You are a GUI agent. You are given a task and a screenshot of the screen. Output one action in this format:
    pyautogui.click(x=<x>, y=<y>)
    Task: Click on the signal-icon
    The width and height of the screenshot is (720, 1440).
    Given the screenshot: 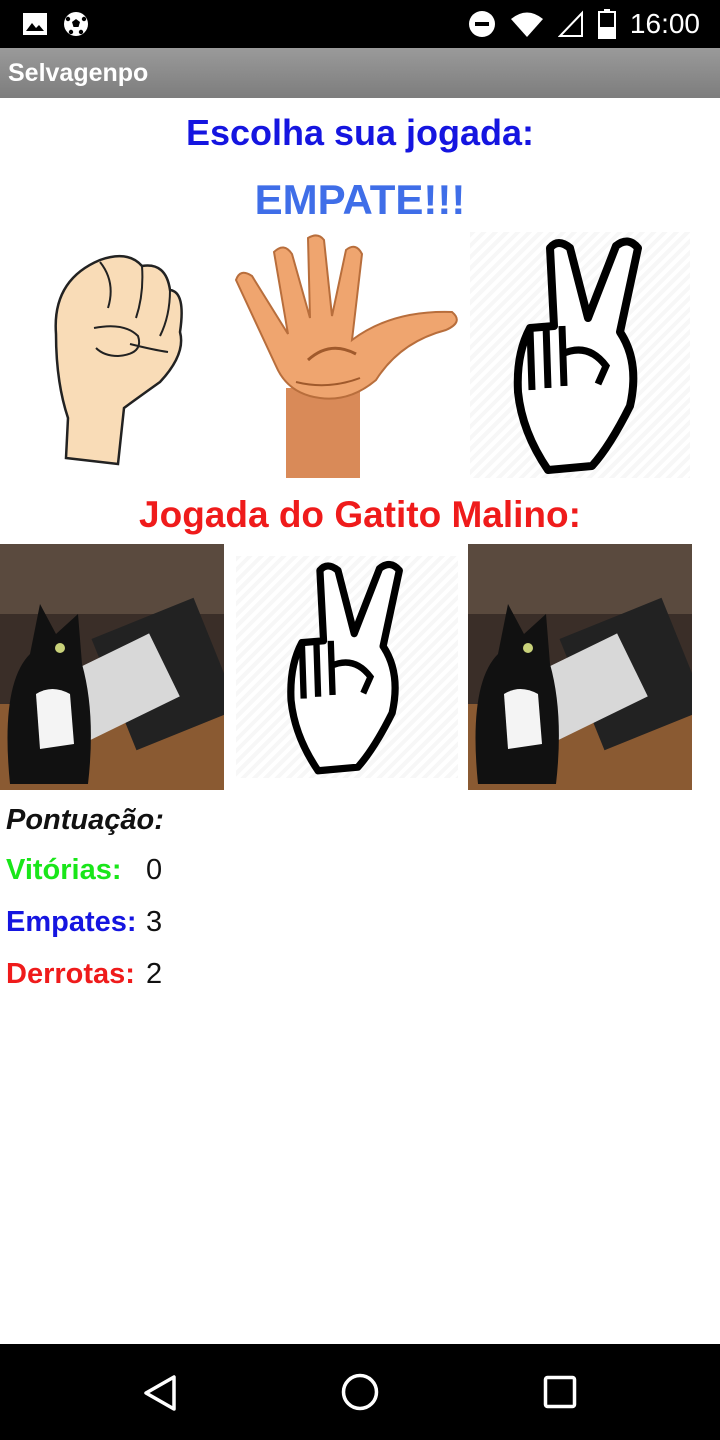 What is the action you would take?
    pyautogui.click(x=570, y=23)
    